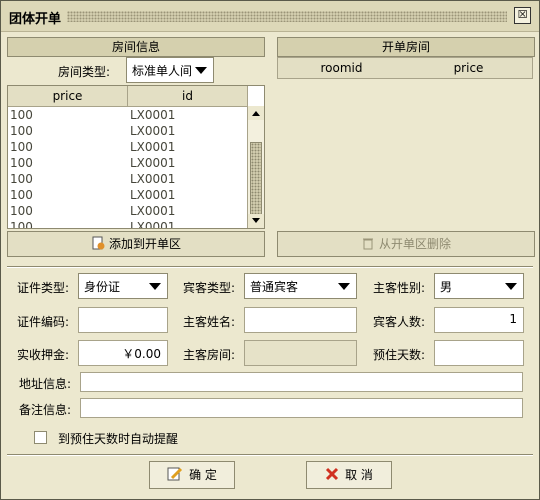 Image resolution: width=540 pixels, height=500 pixels. I want to click on close-icon: ☒, so click(522, 14).